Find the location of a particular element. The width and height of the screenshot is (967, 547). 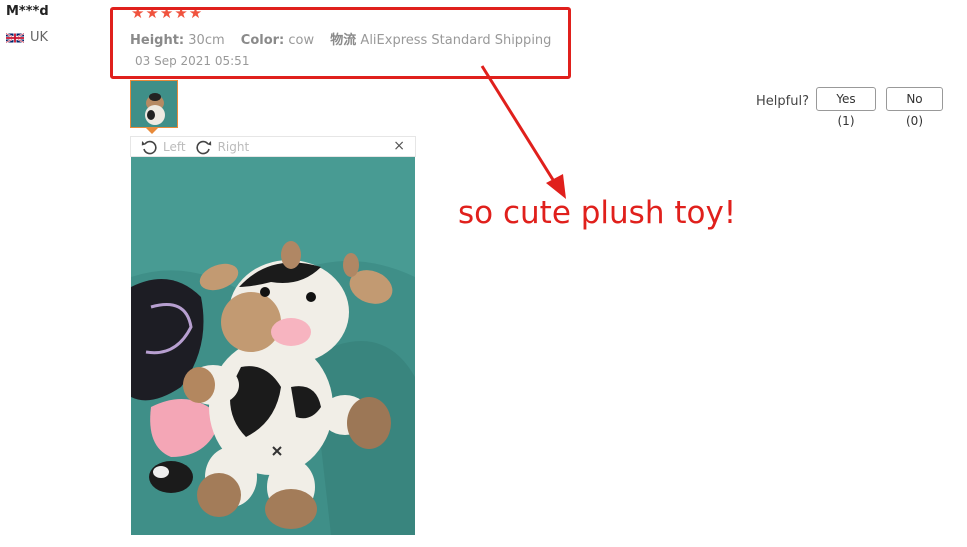

uk-flag-icon is located at coordinates (15, 37).